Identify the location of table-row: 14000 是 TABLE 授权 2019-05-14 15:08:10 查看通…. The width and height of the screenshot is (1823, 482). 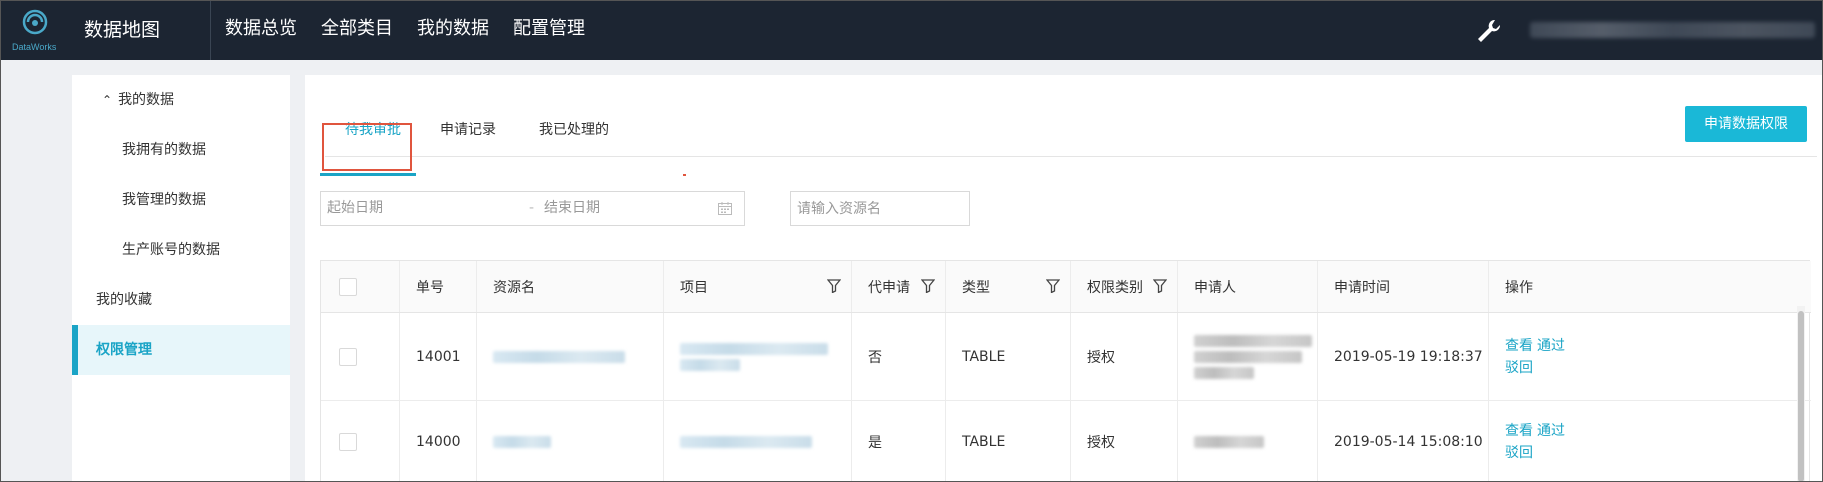
(1066, 441).